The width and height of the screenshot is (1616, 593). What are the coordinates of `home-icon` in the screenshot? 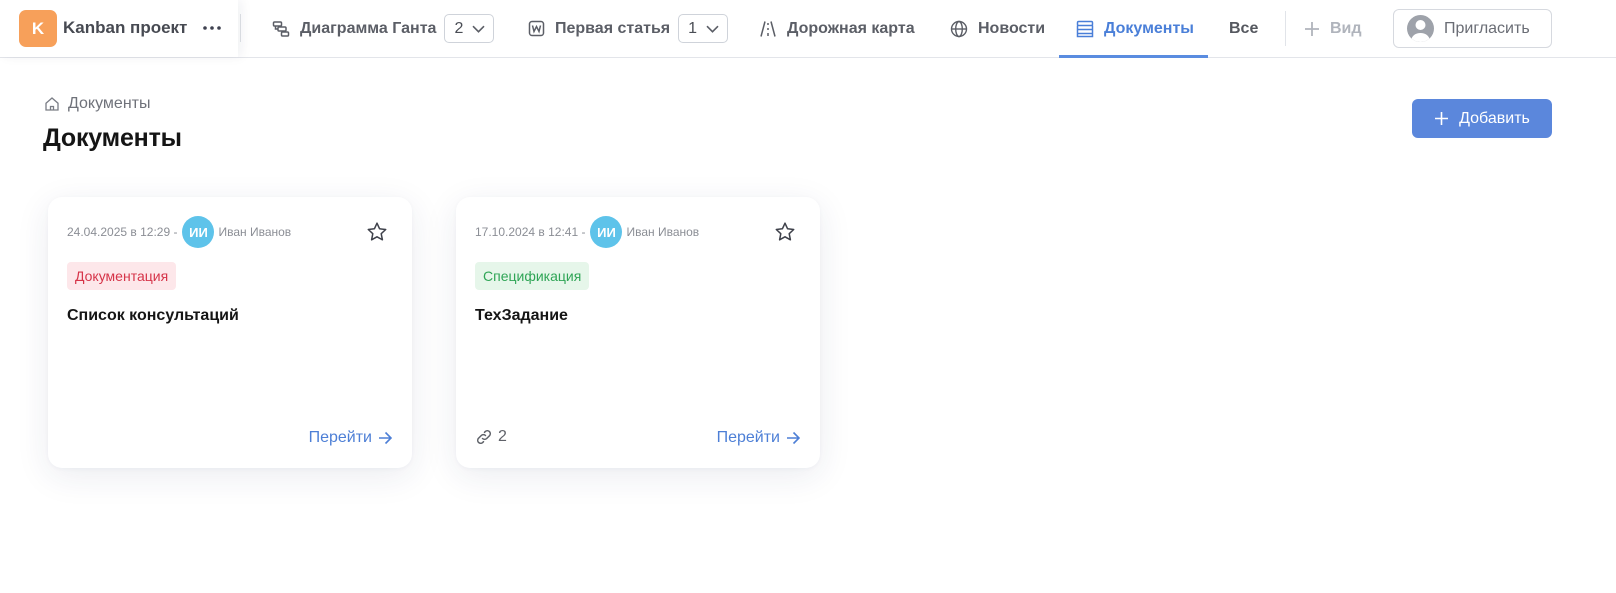 It's located at (52, 104).